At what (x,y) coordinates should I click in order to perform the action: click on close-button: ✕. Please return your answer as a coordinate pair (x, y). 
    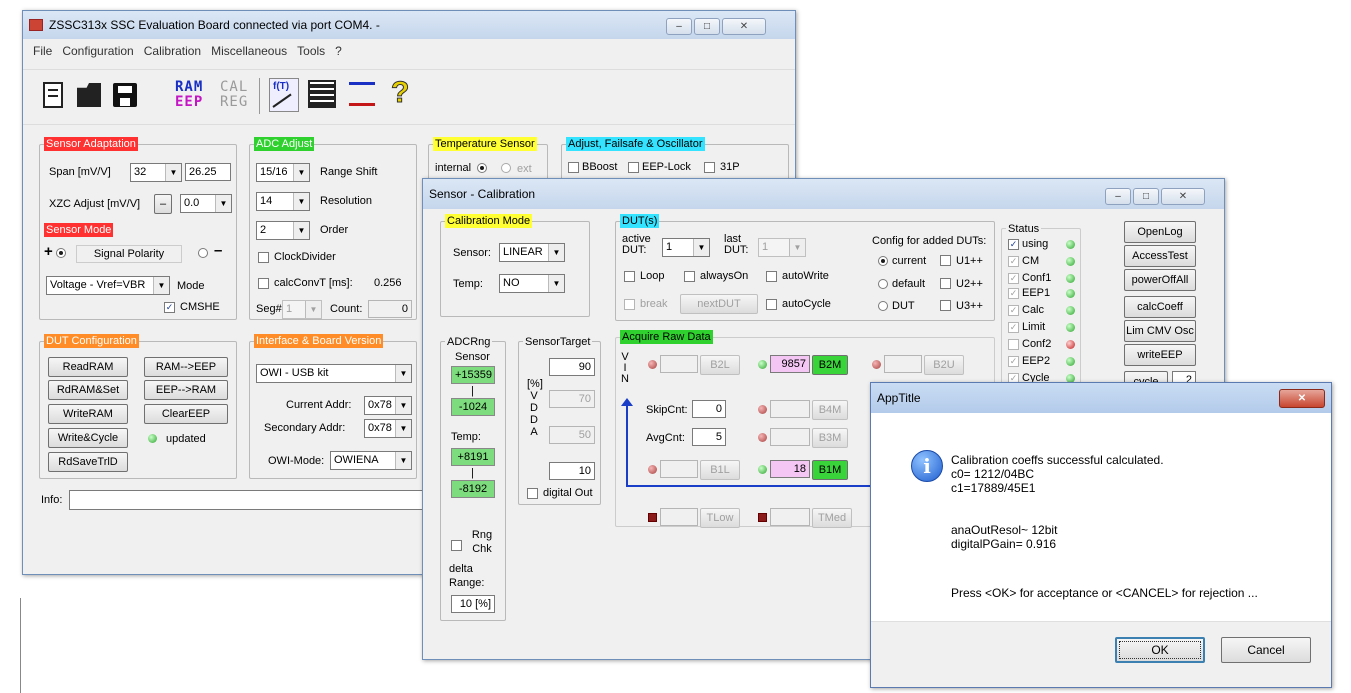
    Looking at the image, I should click on (744, 26).